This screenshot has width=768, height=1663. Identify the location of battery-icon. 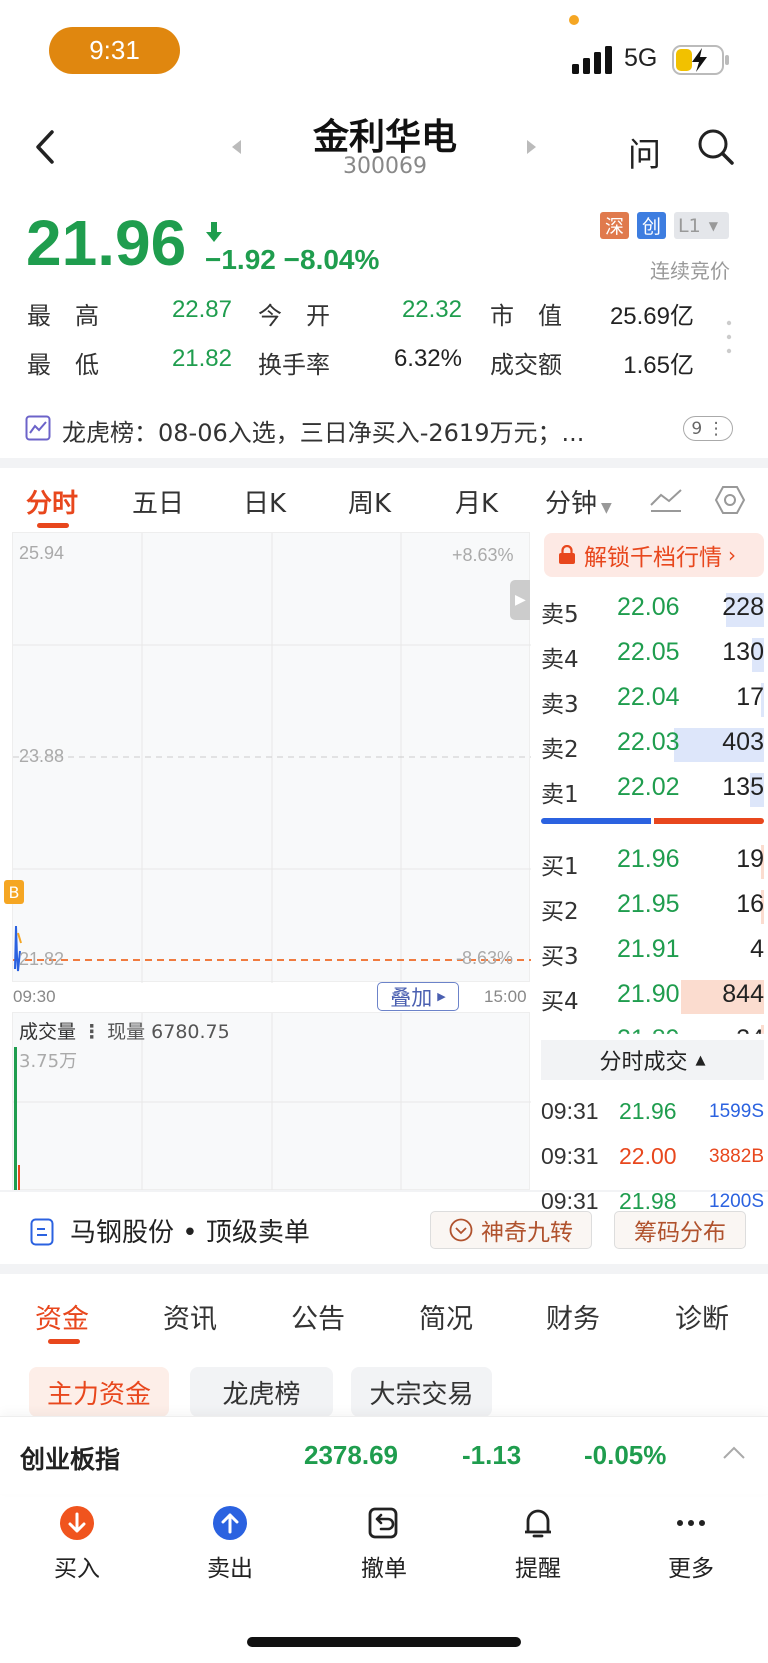
(700, 60).